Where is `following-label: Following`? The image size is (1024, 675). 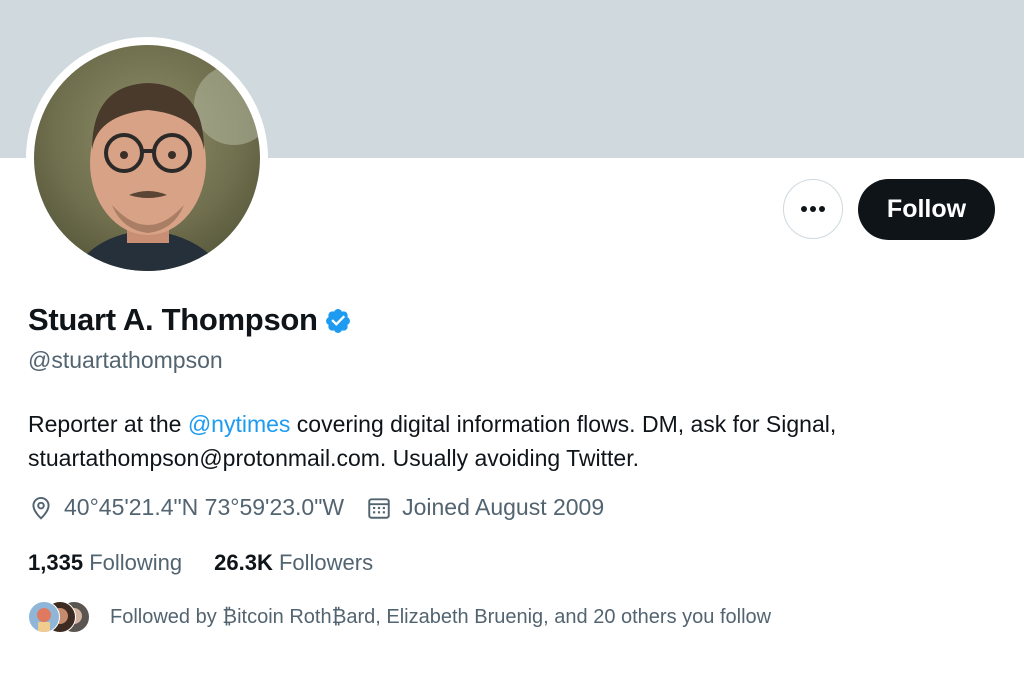
following-label: Following is located at coordinates (136, 562).